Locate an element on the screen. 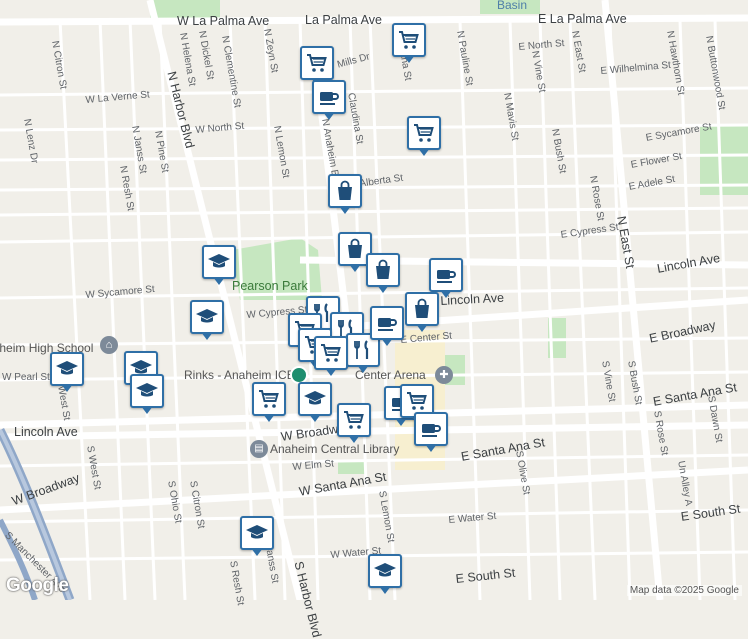 Image resolution: width=748 pixels, height=639 pixels. school-pin-icon: ⌂ is located at coordinates (109, 345).